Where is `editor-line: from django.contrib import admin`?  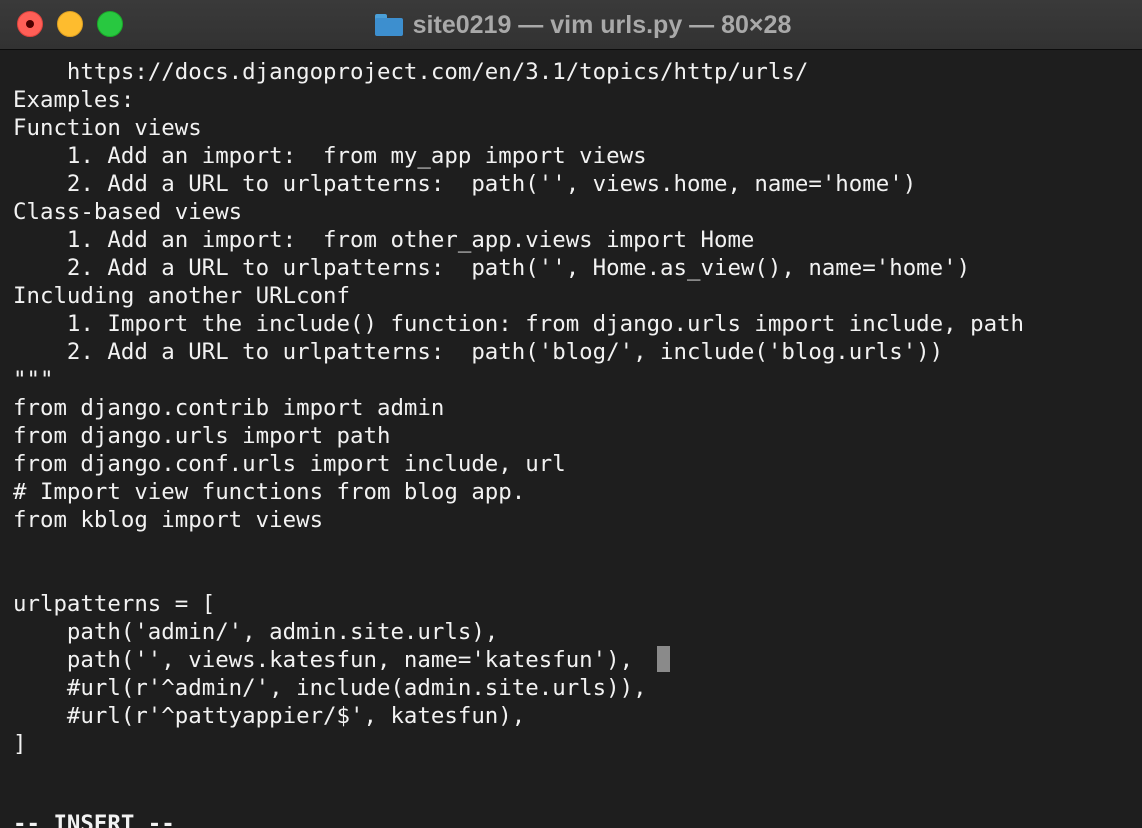 editor-line: from django.contrib import admin is located at coordinates (229, 408).